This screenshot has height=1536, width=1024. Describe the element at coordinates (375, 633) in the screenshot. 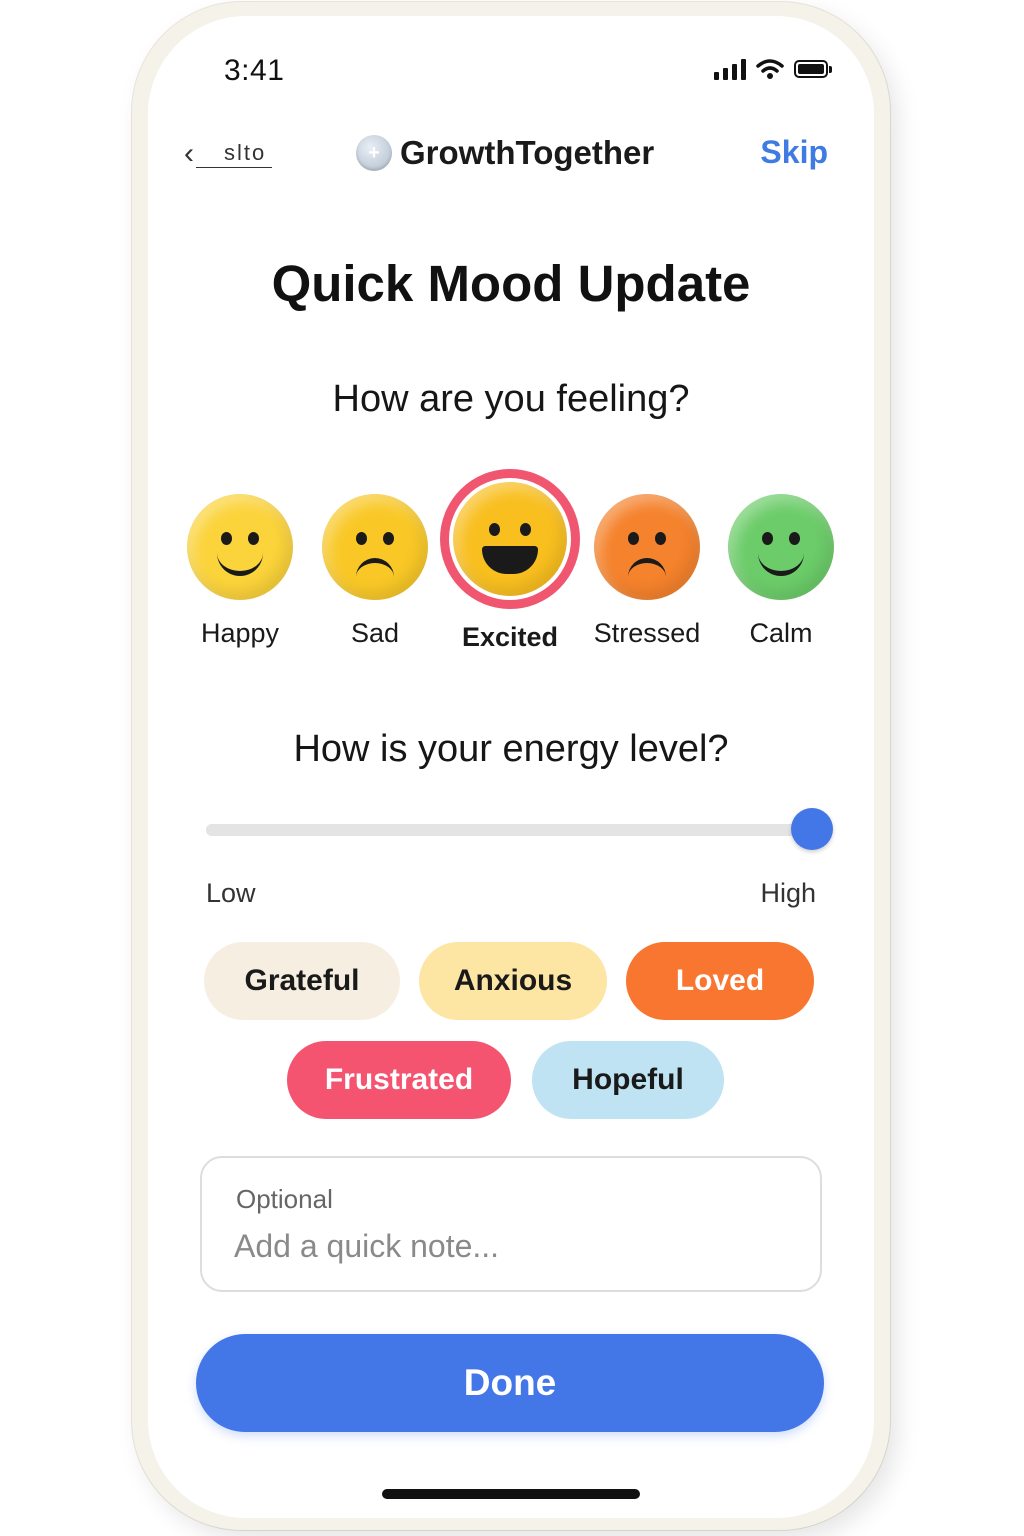

I see `mood-label: Sad` at that location.